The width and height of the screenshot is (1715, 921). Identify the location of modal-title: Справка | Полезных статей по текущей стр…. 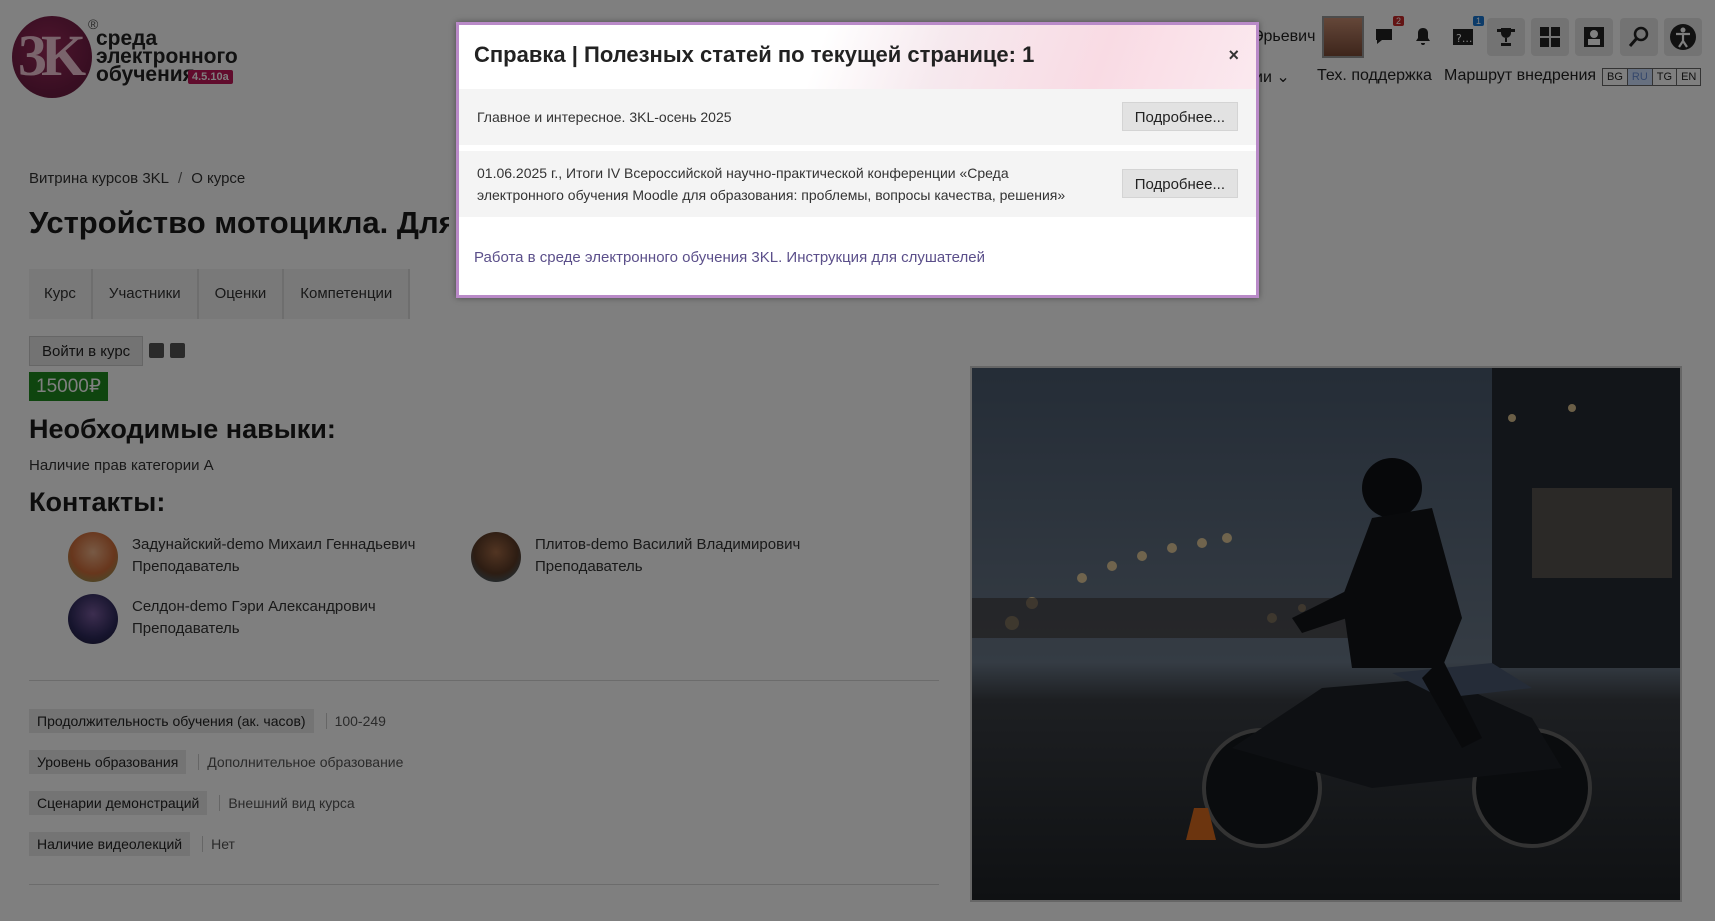
(754, 54).